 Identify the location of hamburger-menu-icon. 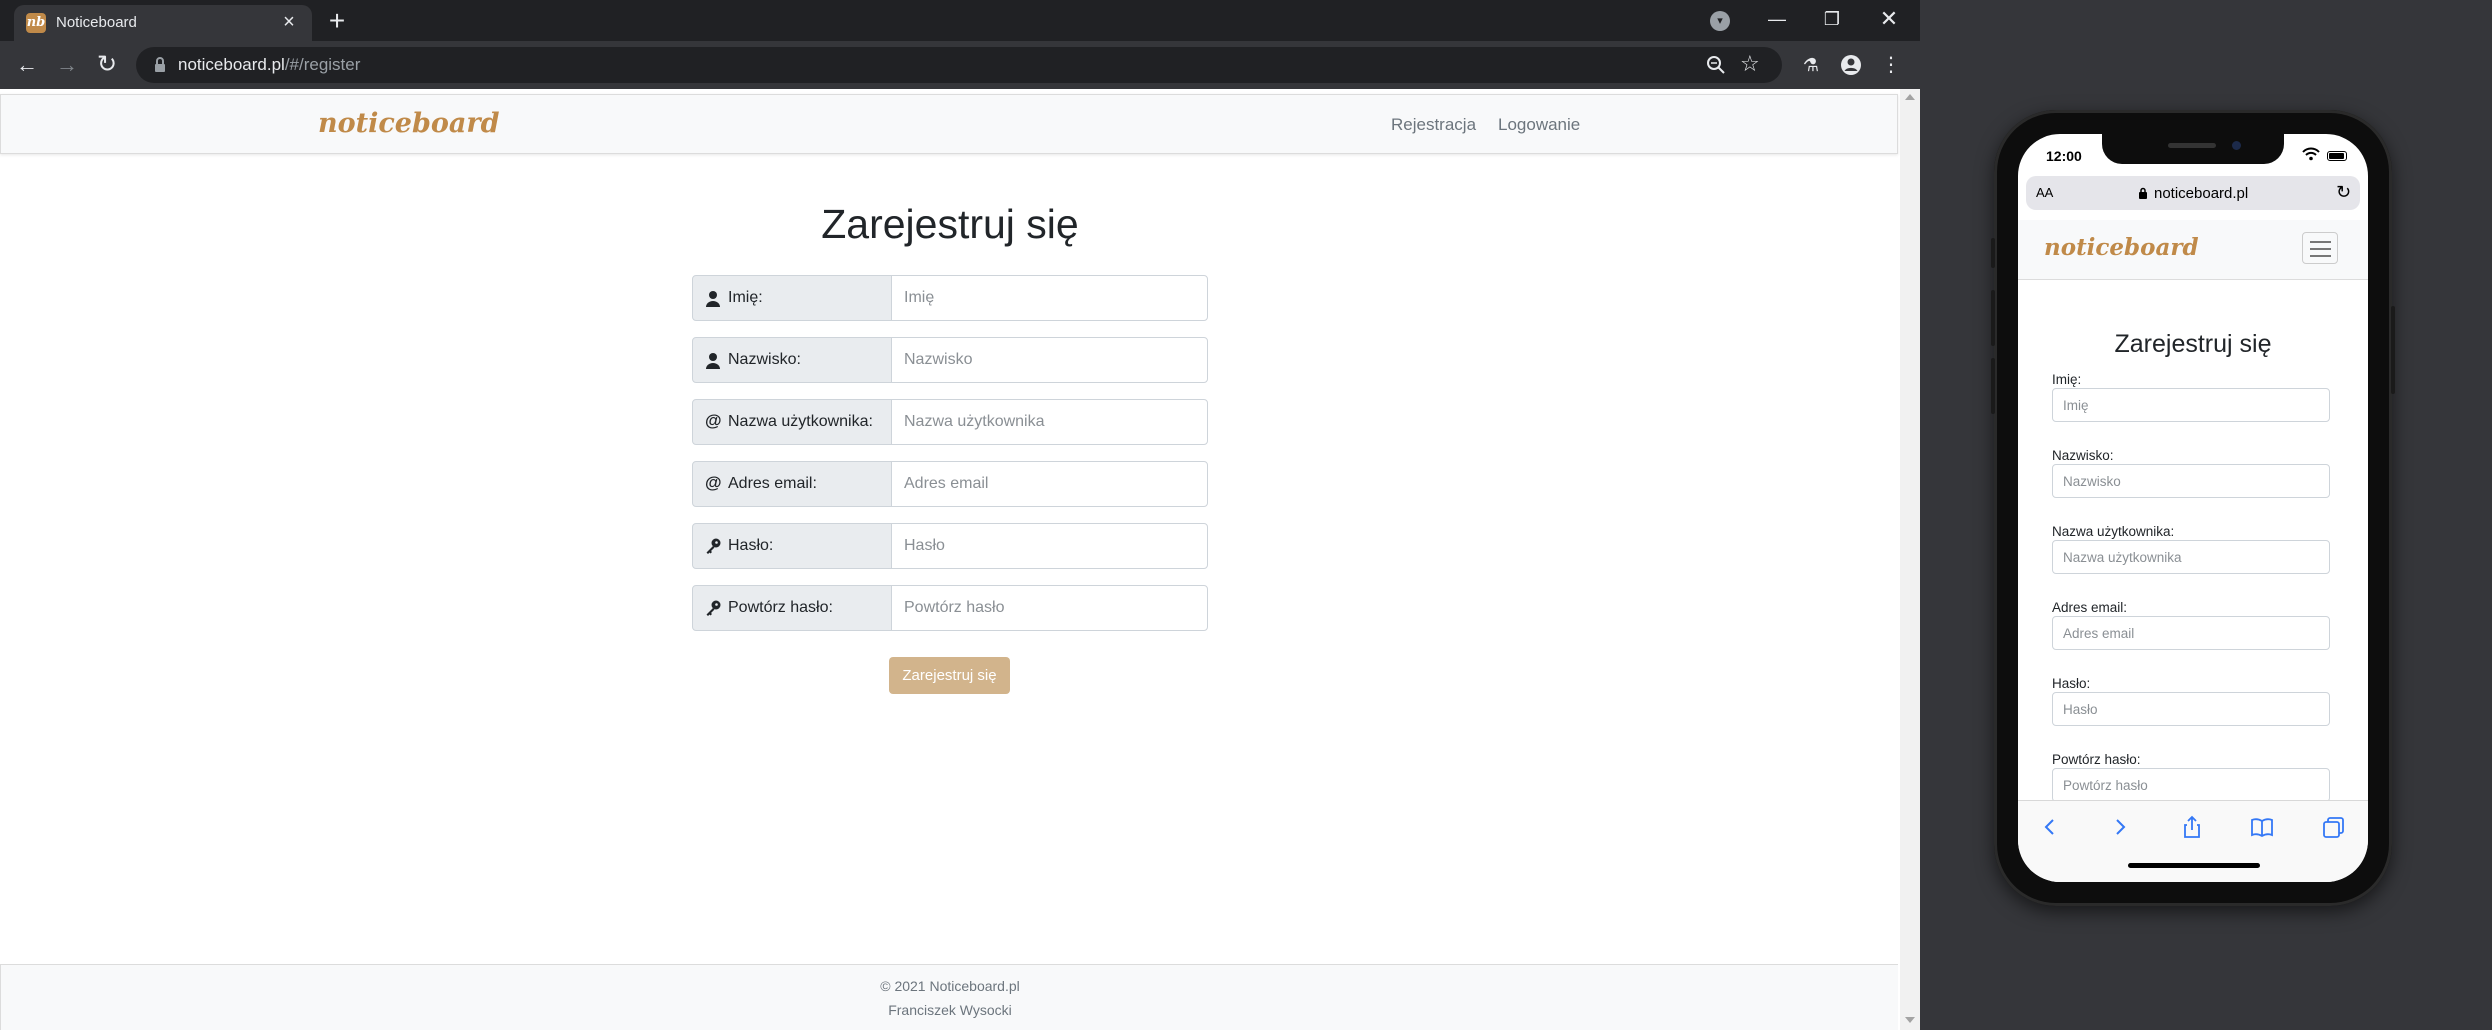
(2320, 248).